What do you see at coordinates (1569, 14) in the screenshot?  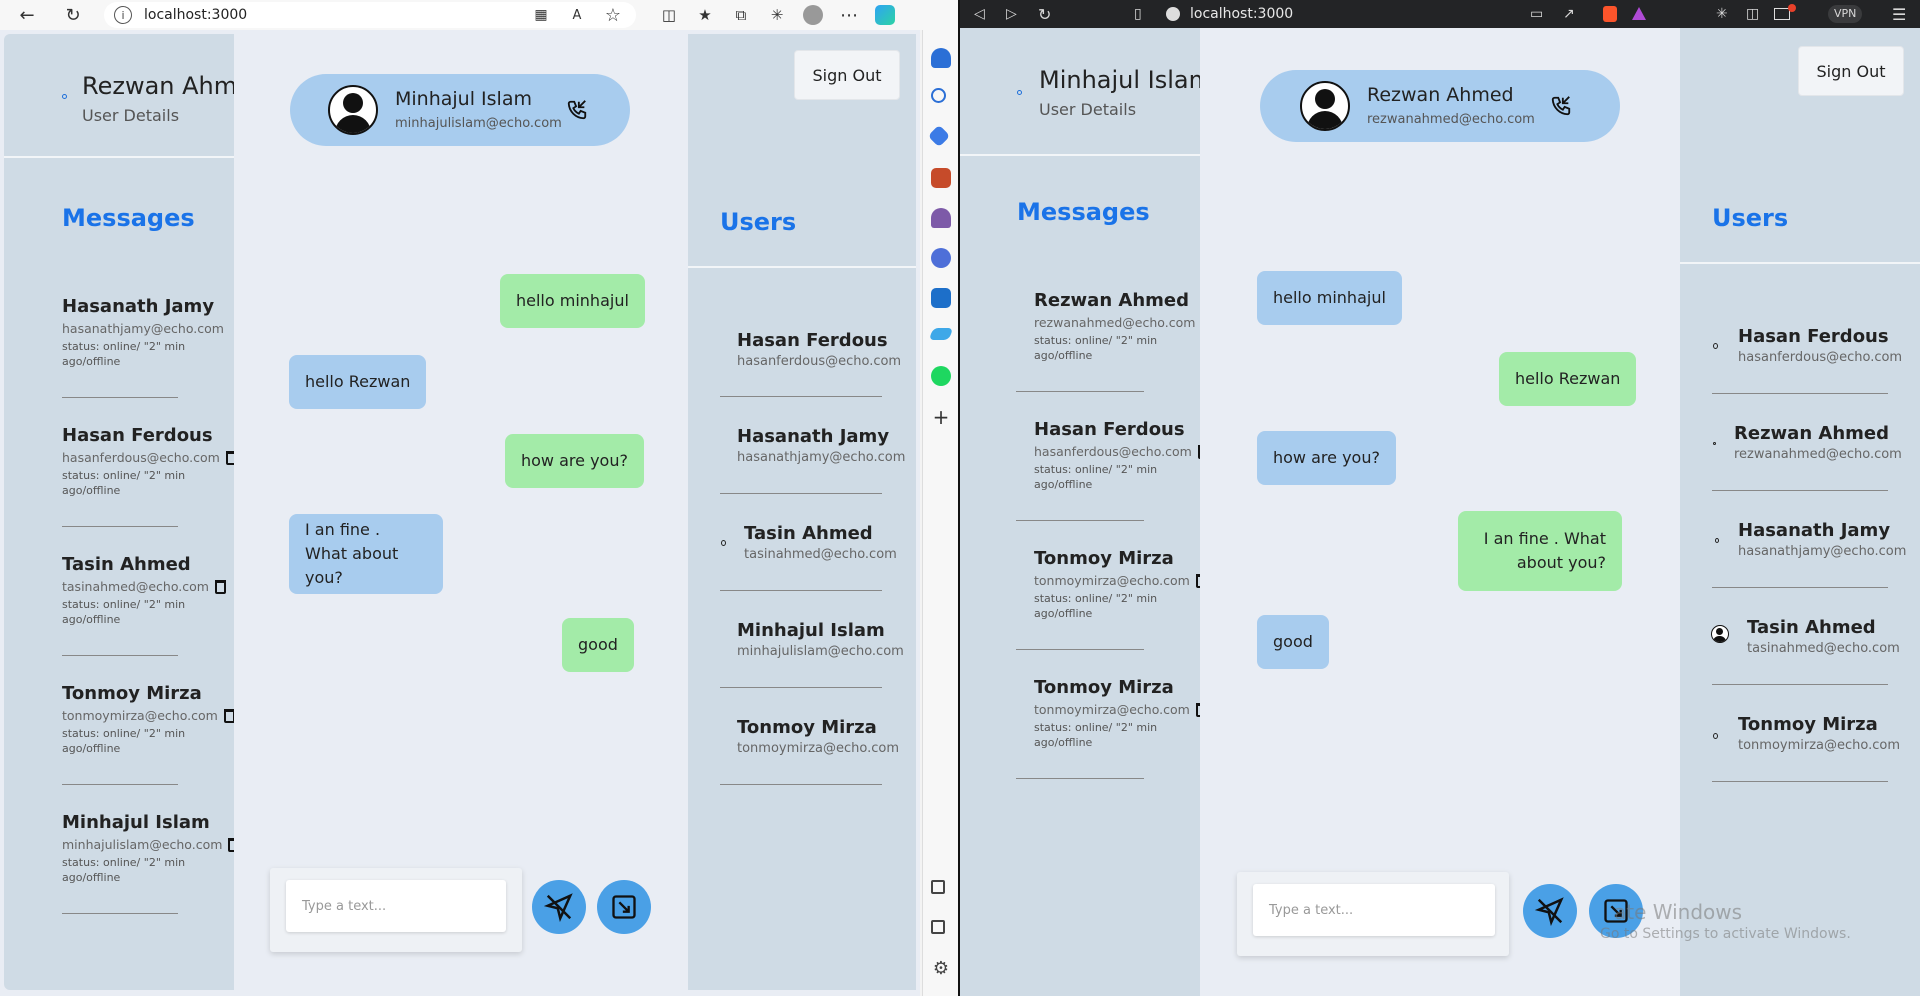 I see `share-icon: ↗` at bounding box center [1569, 14].